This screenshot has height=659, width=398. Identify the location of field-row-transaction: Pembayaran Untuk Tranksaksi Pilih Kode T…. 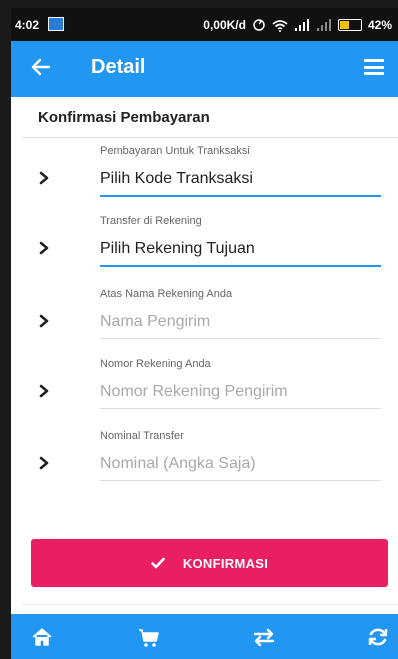
(204, 178).